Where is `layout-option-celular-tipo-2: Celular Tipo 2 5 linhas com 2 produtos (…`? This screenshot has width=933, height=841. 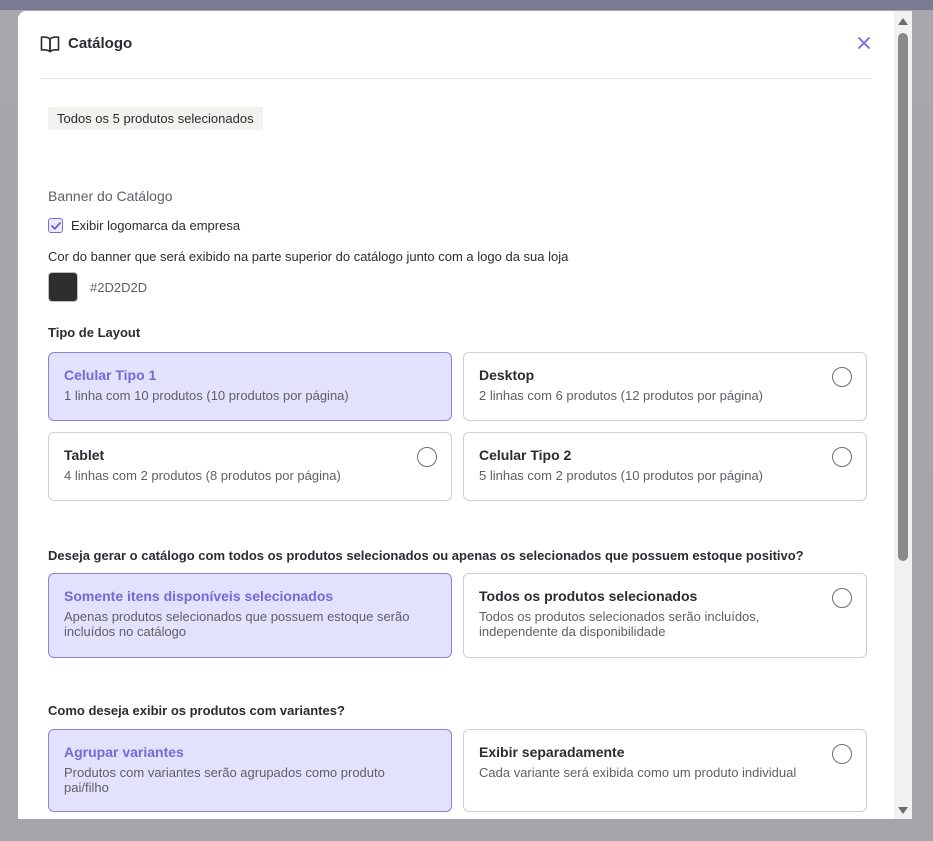 layout-option-celular-tipo-2: Celular Tipo 2 5 linhas com 2 produtos (… is located at coordinates (665, 466).